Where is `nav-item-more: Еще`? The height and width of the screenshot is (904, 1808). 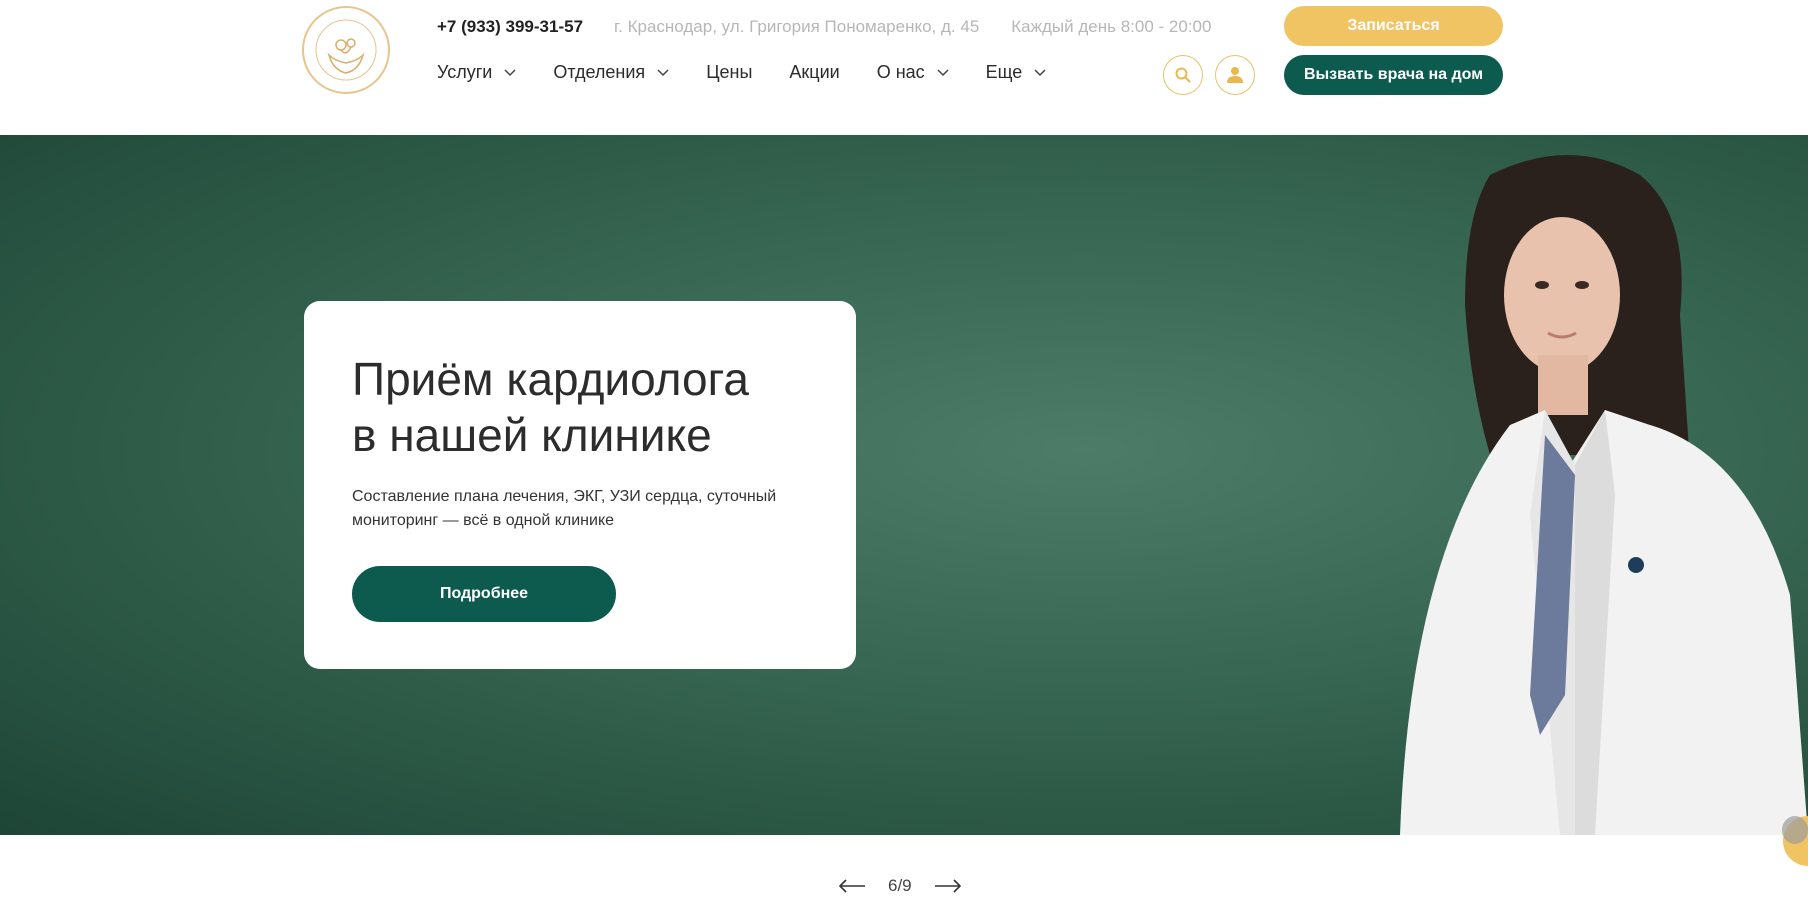 nav-item-more: Еще is located at coordinates (1016, 72).